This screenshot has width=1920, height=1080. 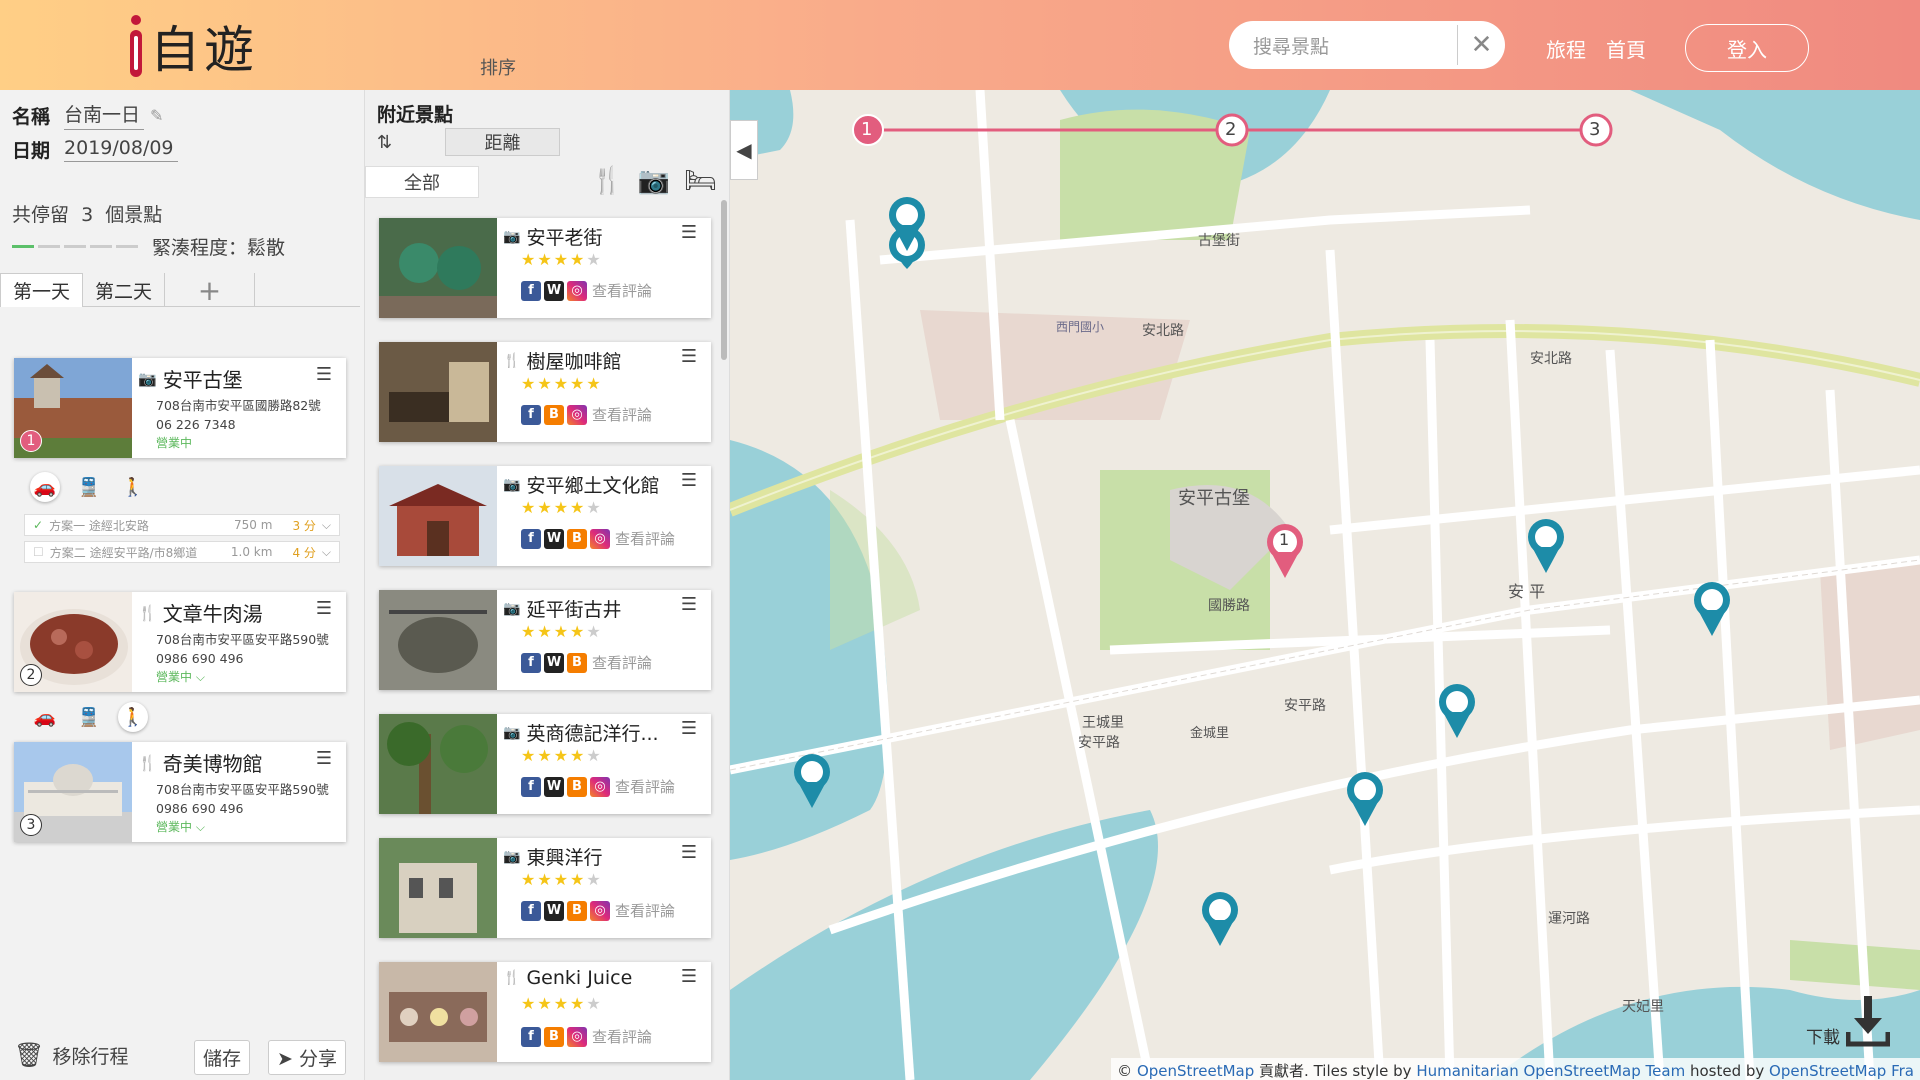 I want to click on nearby-card: 📷 英商德記洋行... ☰ ★★★★★ f W B ◎ 查看評論, so click(x=545, y=764).